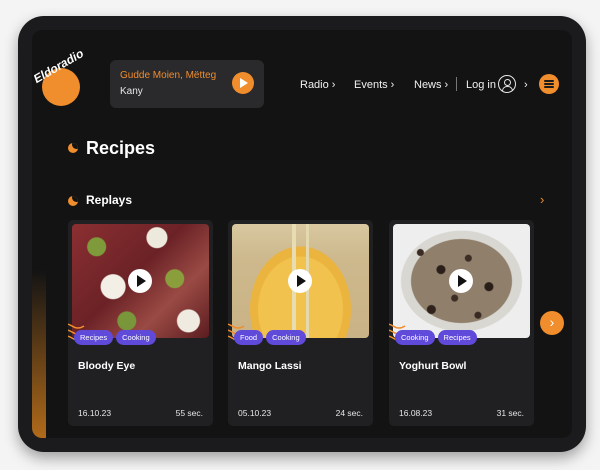  Describe the element at coordinates (432, 366) in the screenshot. I see `card-title: Yoghurt Bowl` at that location.